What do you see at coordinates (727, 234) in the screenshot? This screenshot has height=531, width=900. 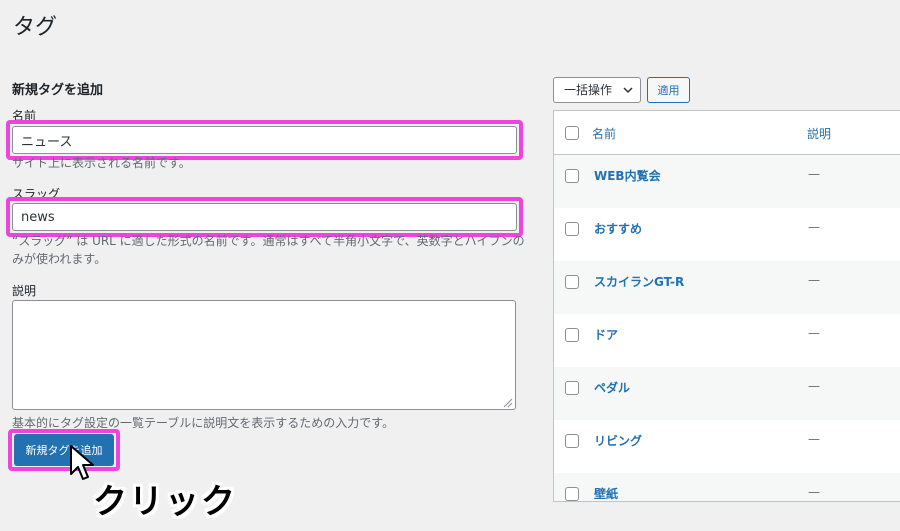 I see `table-row: おすすめ —` at bounding box center [727, 234].